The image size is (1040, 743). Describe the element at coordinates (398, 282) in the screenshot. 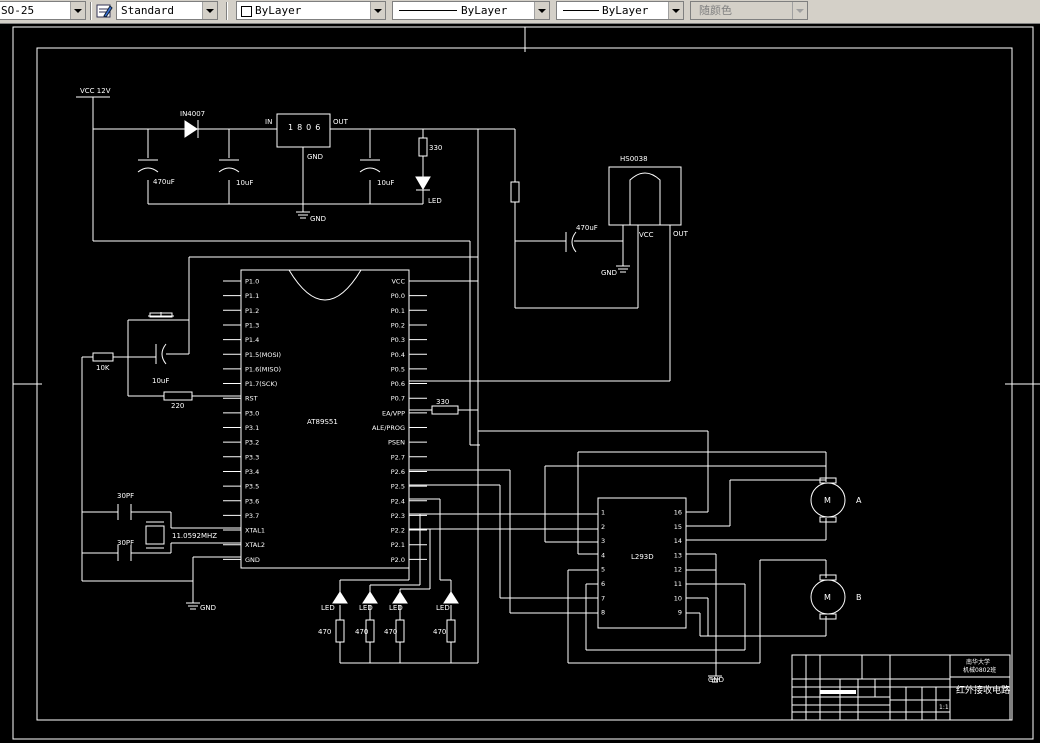

I see `mcu-right-pin-label: VCC` at that location.